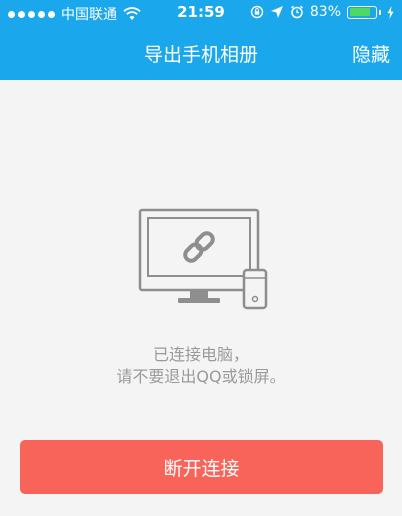  Describe the element at coordinates (390, 12) in the screenshot. I see `charging-bolt-icon` at that location.